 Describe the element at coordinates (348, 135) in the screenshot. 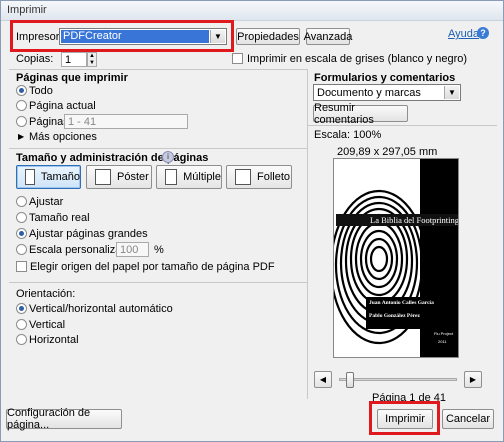

I see `preview-scale: Escala: 100%` at that location.